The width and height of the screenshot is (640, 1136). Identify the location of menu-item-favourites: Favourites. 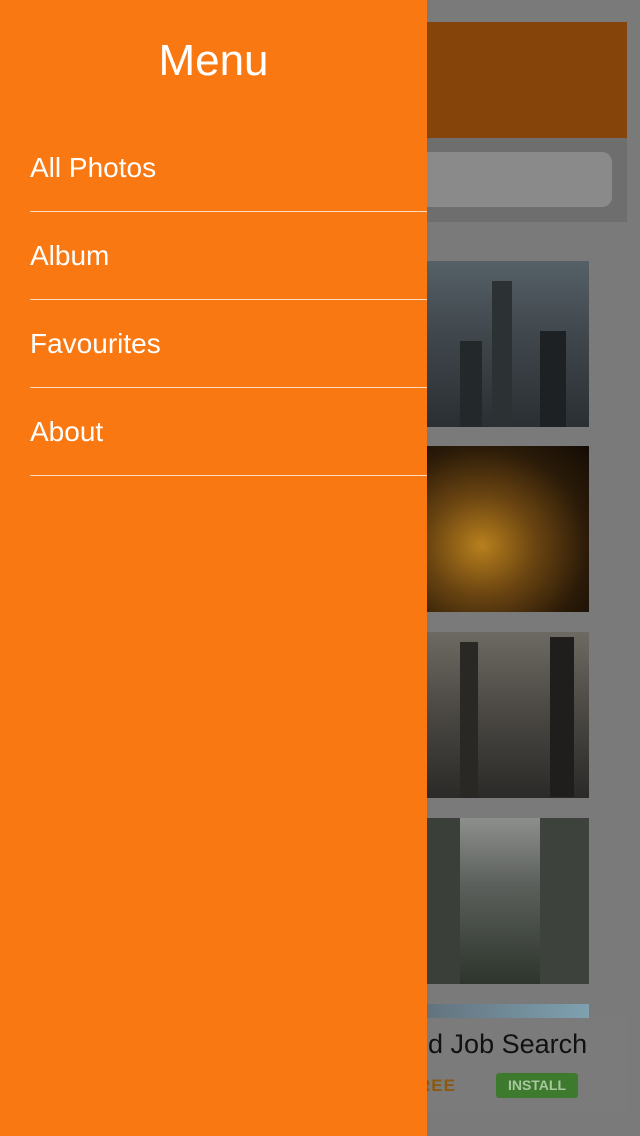
(228, 344).